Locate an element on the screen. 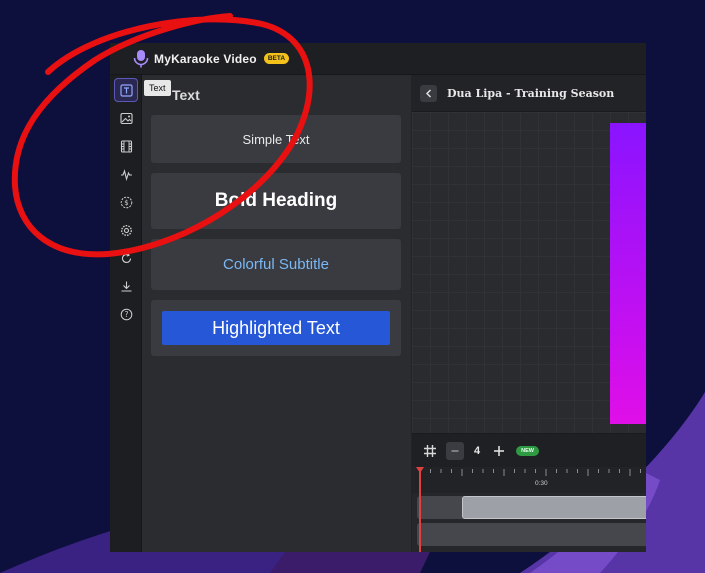 The image size is (705, 573). ruler-label: 0:30 is located at coordinates (541, 483).